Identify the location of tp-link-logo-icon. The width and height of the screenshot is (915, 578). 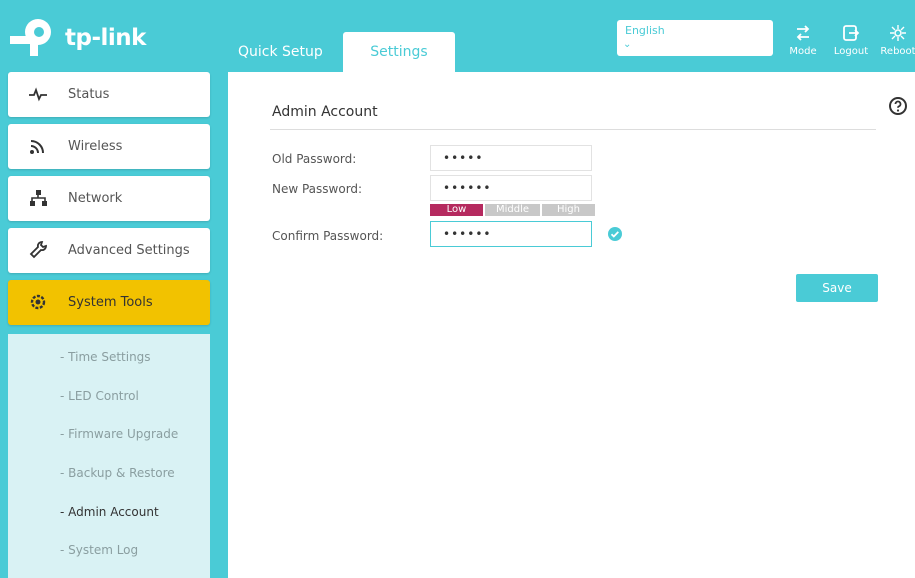
(30, 37).